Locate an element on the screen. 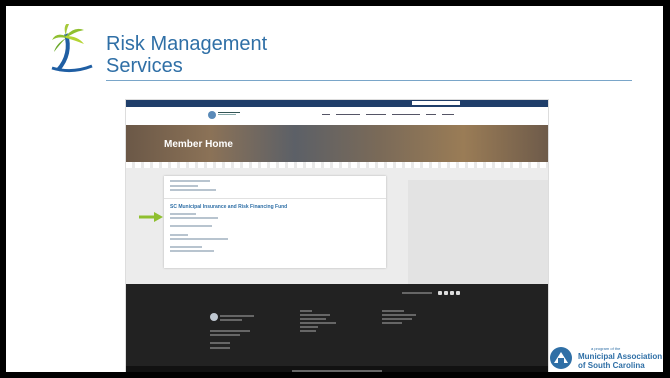  site-search-input is located at coordinates (436, 103).